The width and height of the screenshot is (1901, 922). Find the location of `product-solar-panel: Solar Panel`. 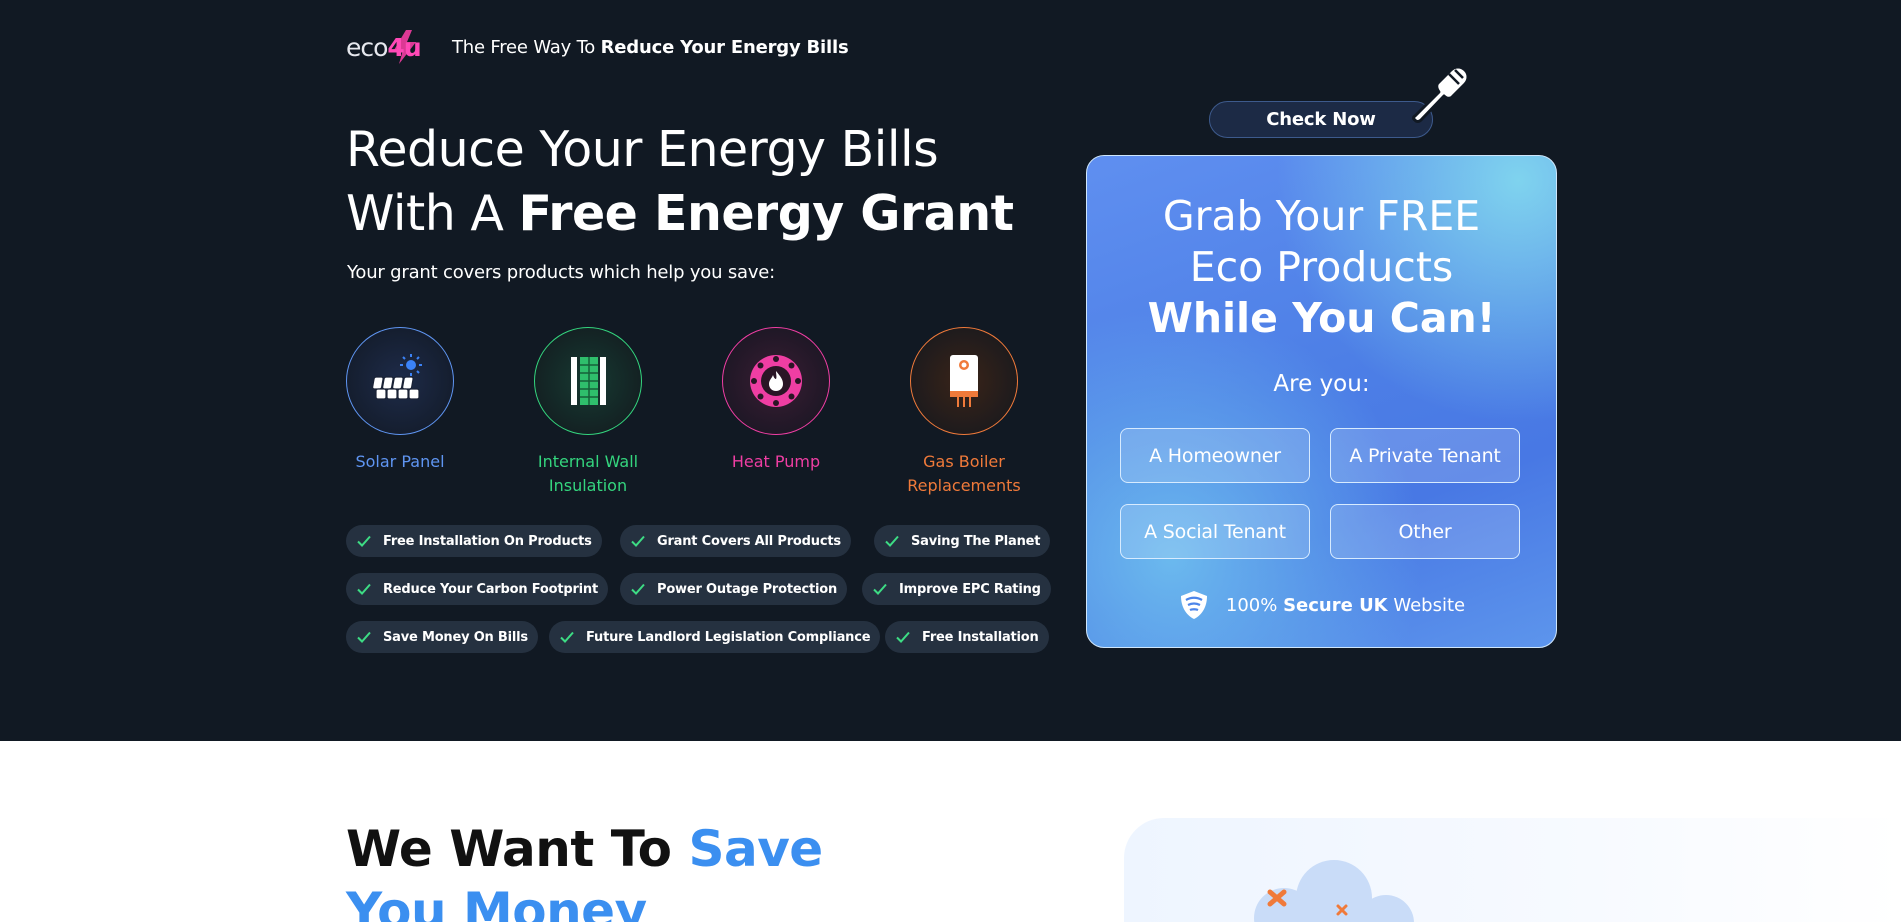

product-solar-panel: Solar Panel is located at coordinates (400, 400).